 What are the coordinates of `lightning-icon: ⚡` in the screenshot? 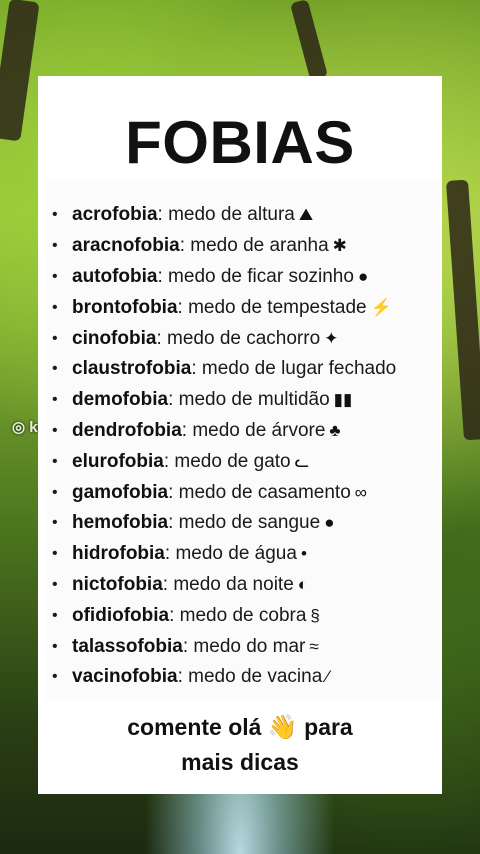 It's located at (381, 307).